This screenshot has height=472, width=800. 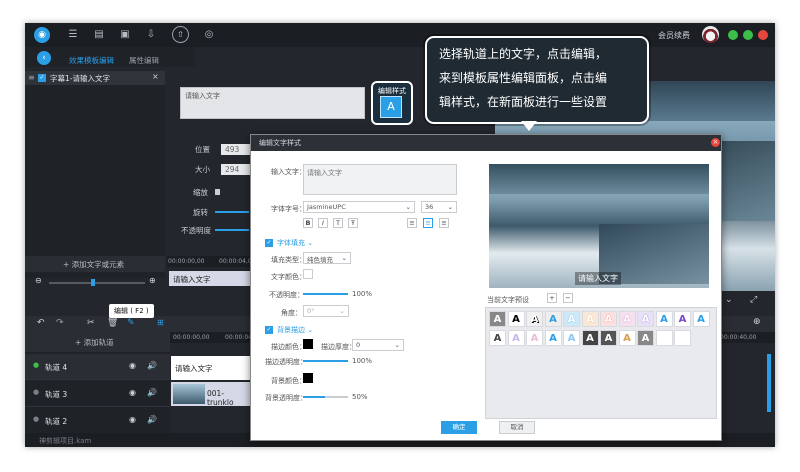 I want to click on bg-color-swatch, so click(x=308, y=378).